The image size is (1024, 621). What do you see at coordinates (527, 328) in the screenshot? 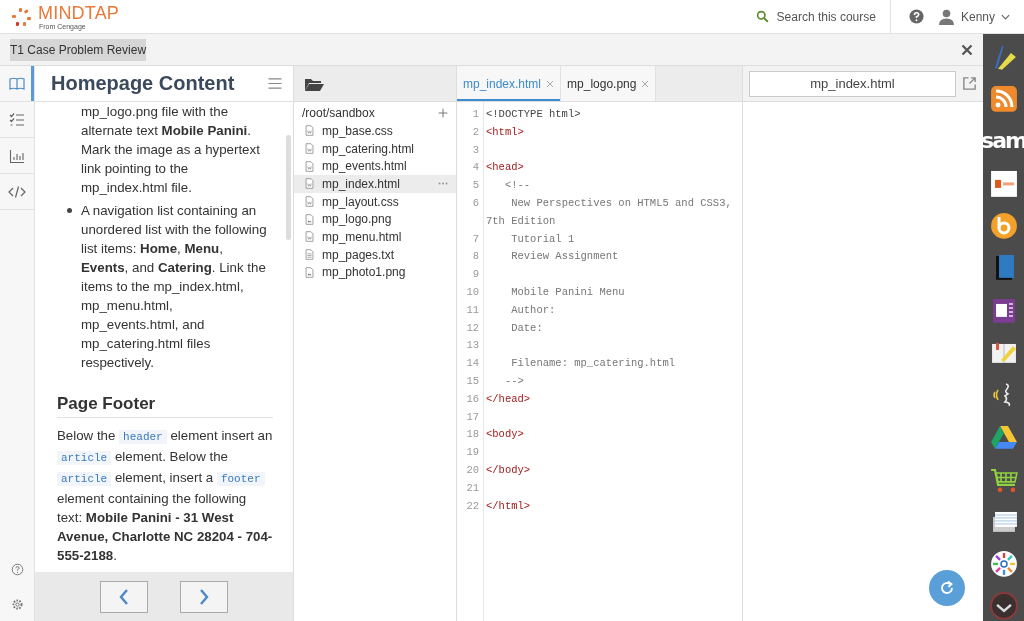
I see `code-line: Date:` at bounding box center [527, 328].